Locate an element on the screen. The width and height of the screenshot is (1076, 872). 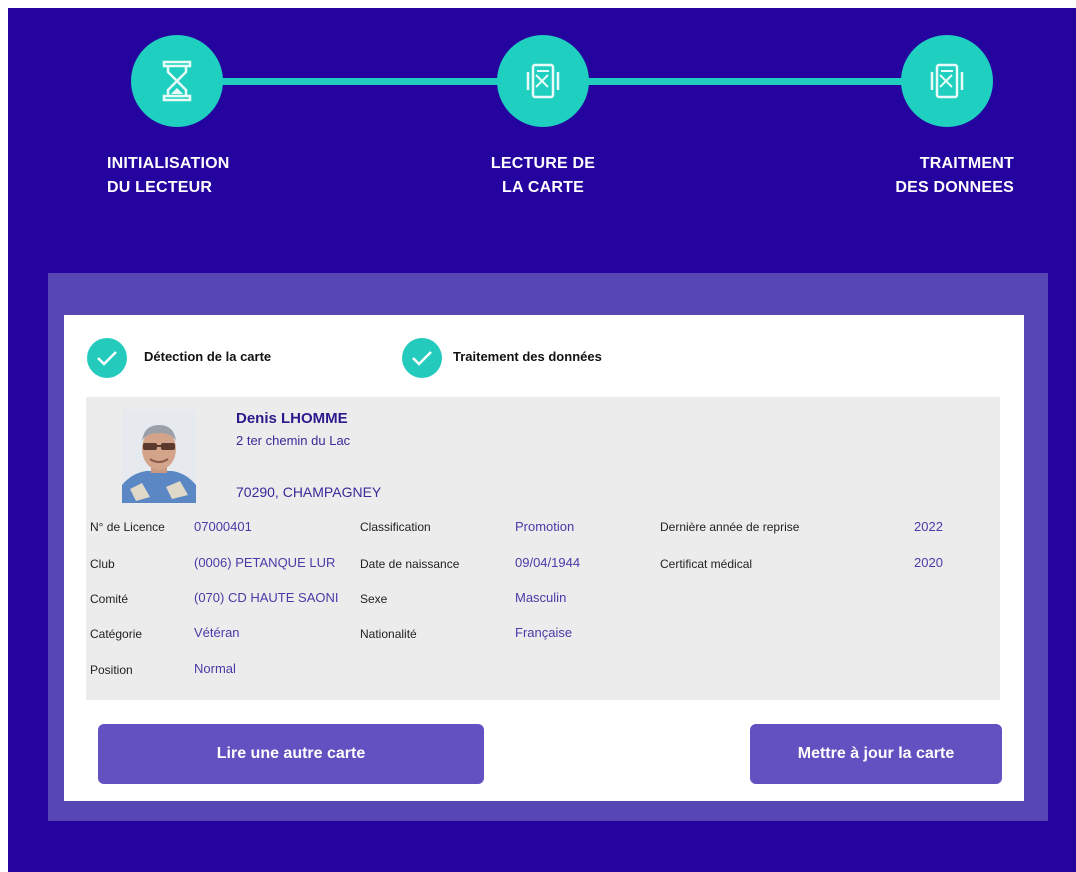
step-label-line: LECTURE DE is located at coordinates (543, 163).